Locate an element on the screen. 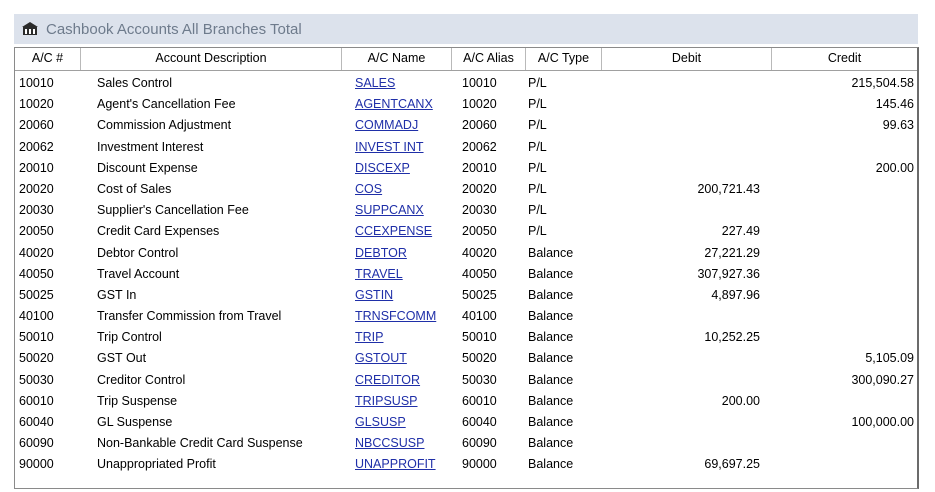 This screenshot has height=492, width=935. account-name-link: GSTIN is located at coordinates (374, 295).